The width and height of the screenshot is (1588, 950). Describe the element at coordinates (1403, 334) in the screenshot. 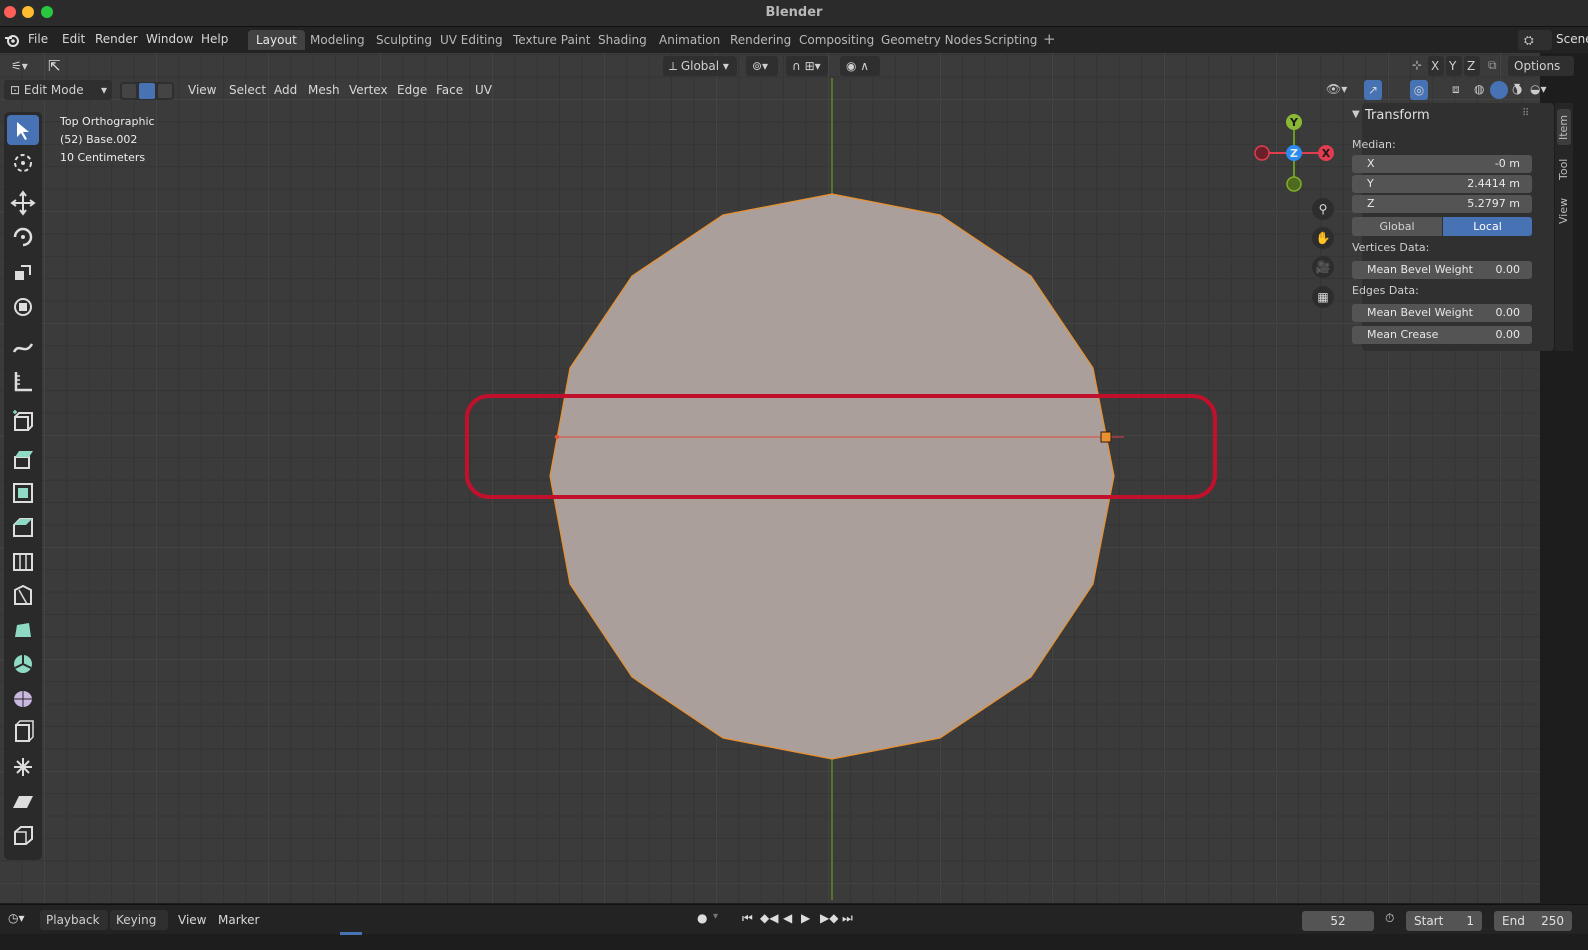

I see `crease-label: Mean Crease` at that location.